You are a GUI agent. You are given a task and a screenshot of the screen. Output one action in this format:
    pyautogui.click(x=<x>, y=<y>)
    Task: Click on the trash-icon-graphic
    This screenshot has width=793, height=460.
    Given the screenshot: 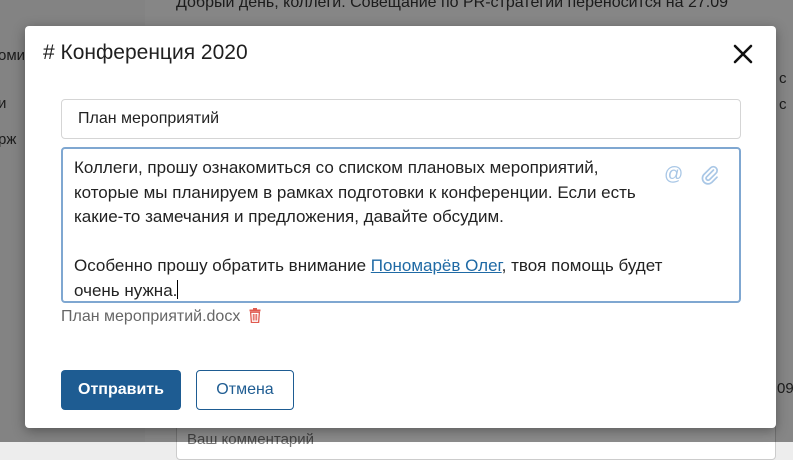 What is the action you would take?
    pyautogui.click(x=255, y=316)
    